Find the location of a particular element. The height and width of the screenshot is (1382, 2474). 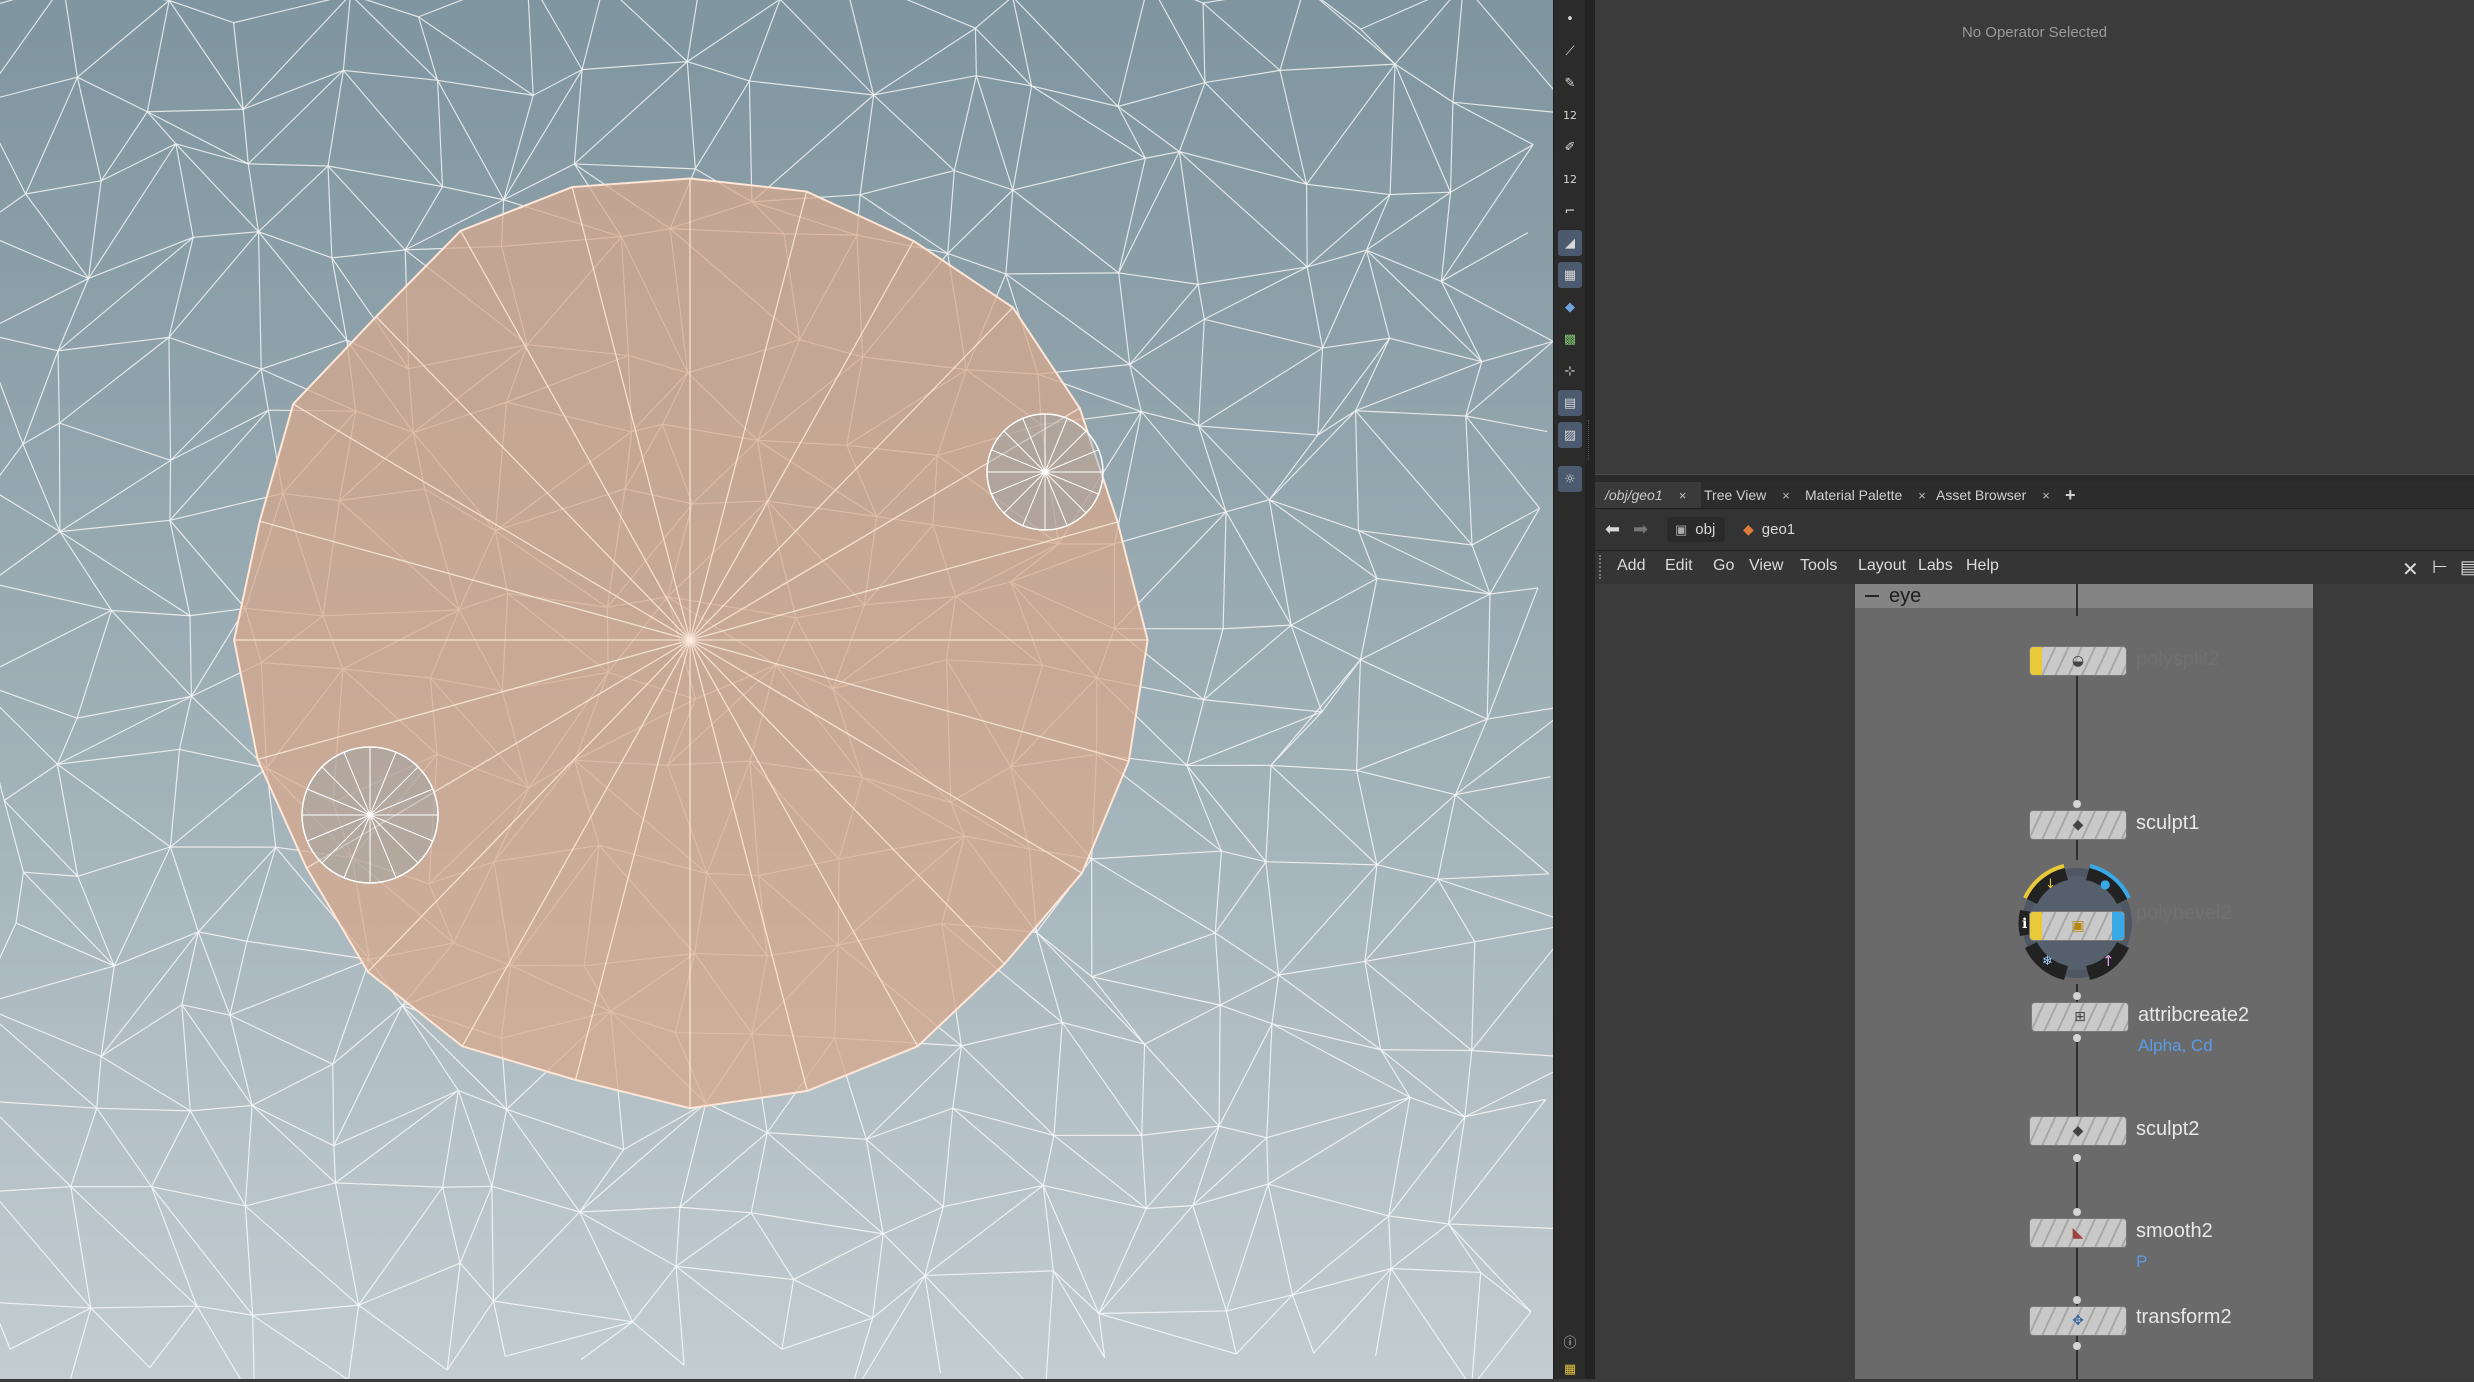

node-label: polysplit2 is located at coordinates (2178, 659).